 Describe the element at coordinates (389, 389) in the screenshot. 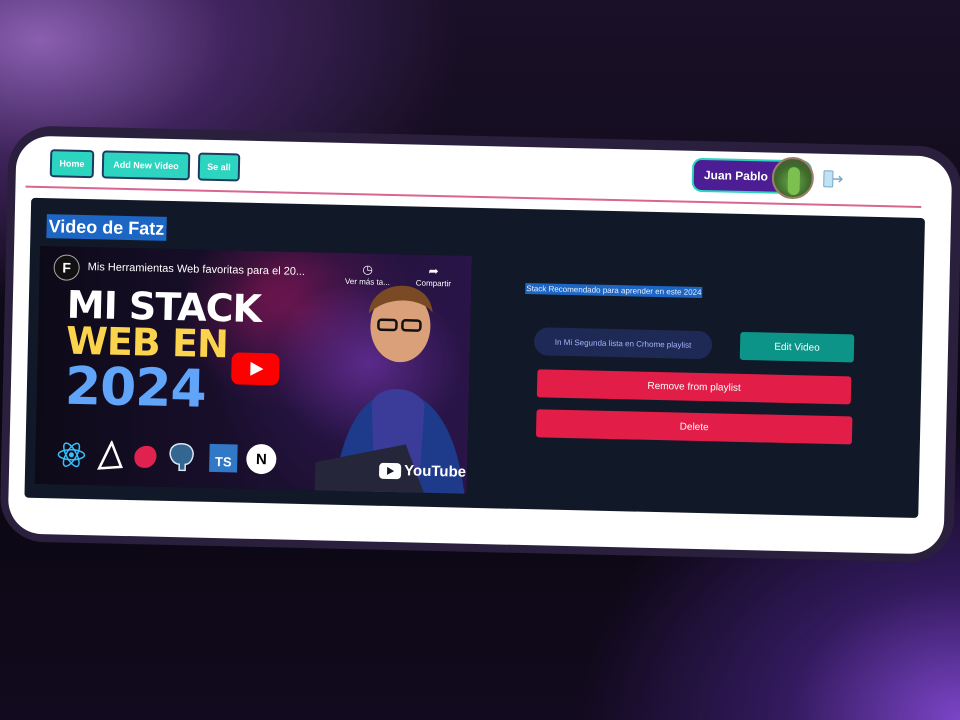

I see `thumbnail-person` at that location.